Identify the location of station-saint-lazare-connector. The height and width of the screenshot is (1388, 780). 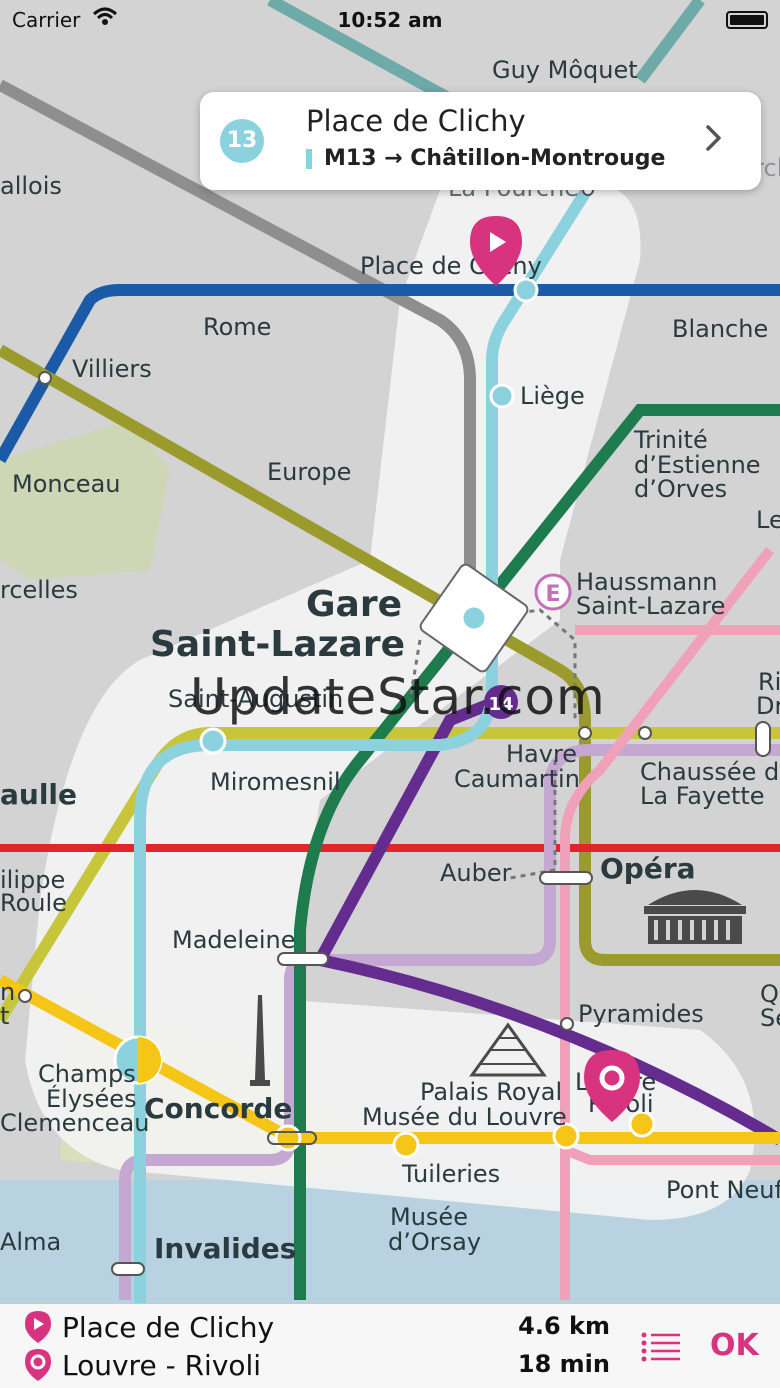
(763, 739).